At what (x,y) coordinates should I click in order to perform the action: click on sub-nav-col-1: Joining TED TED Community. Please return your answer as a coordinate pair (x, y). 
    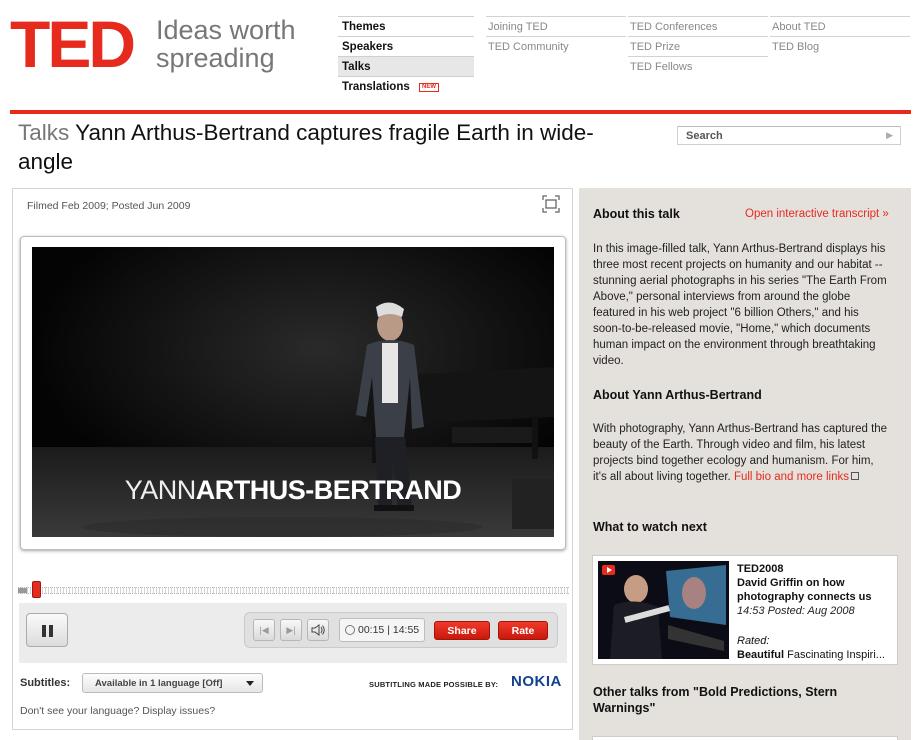
    Looking at the image, I should click on (556, 36).